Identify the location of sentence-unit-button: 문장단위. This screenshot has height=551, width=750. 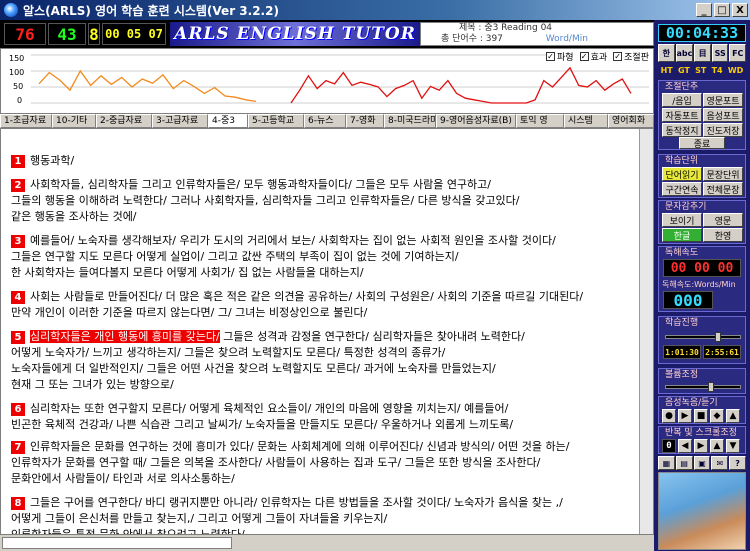
(723, 174).